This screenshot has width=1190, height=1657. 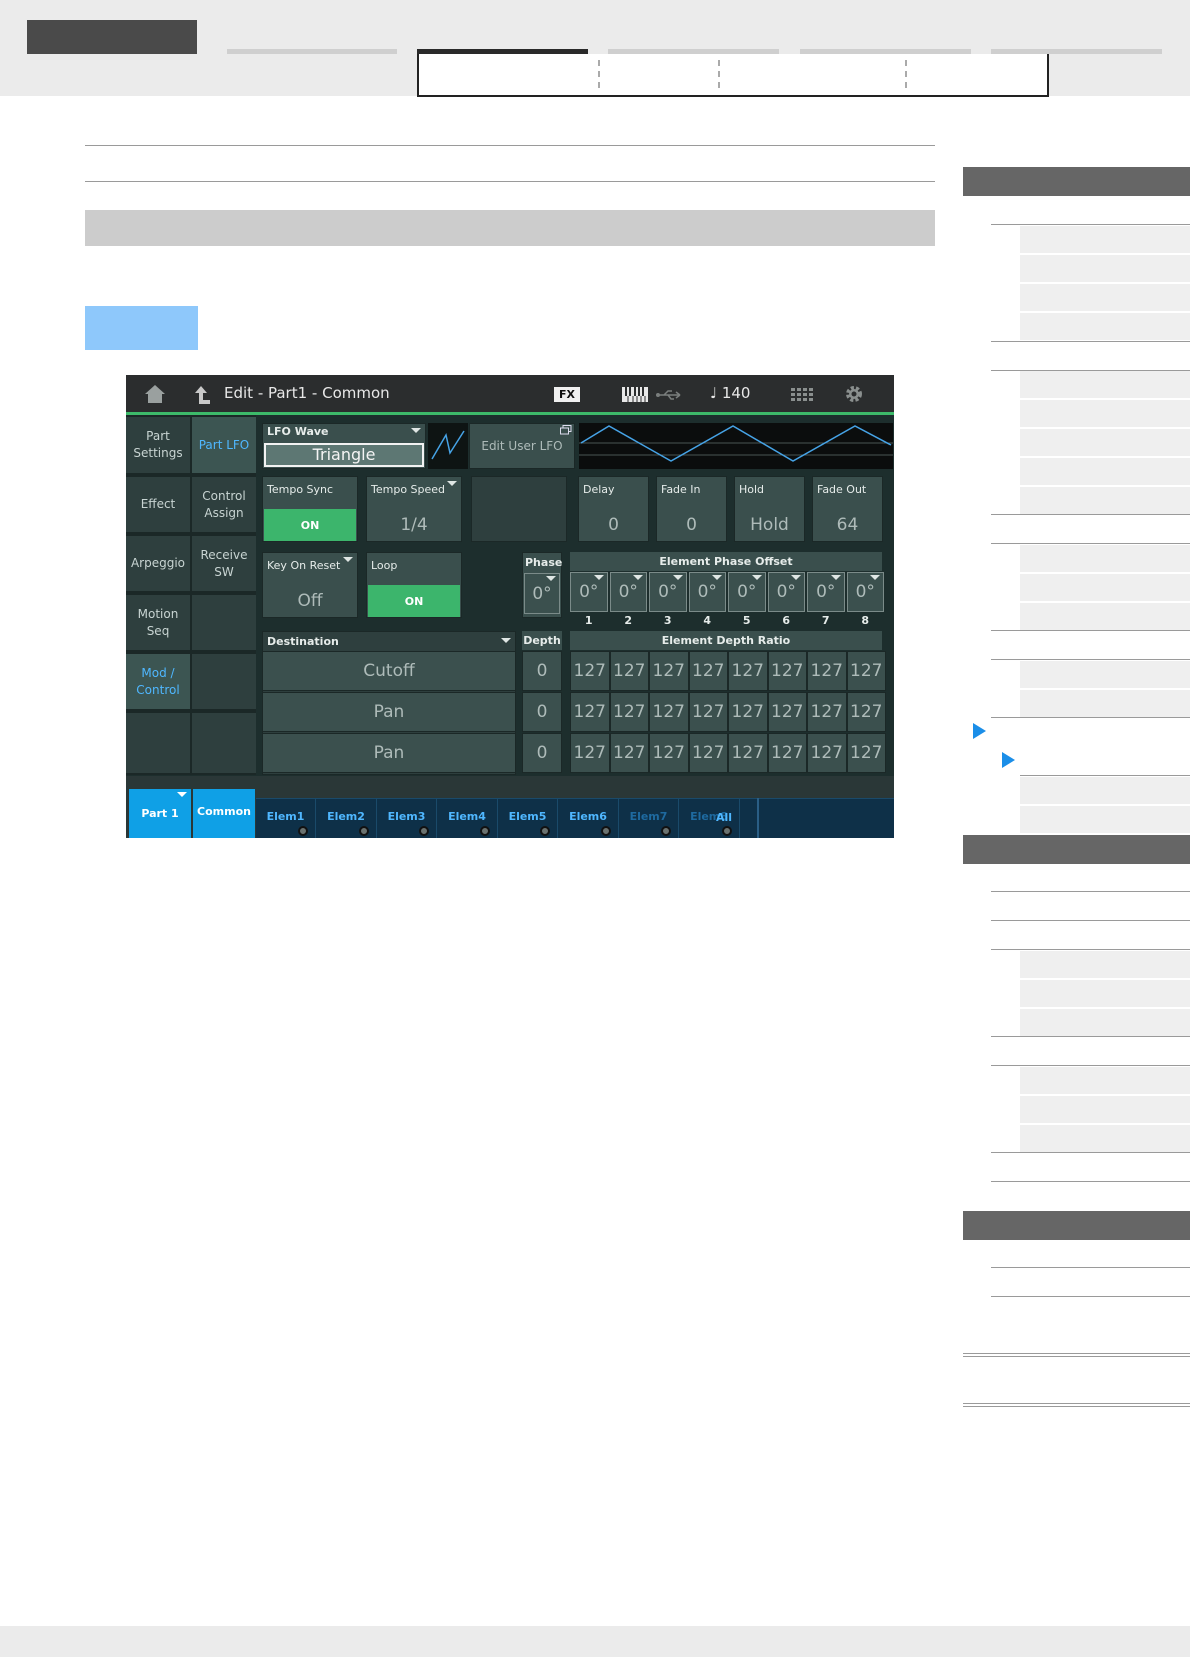 What do you see at coordinates (414, 601) in the screenshot?
I see `loop-toggle: ON` at bounding box center [414, 601].